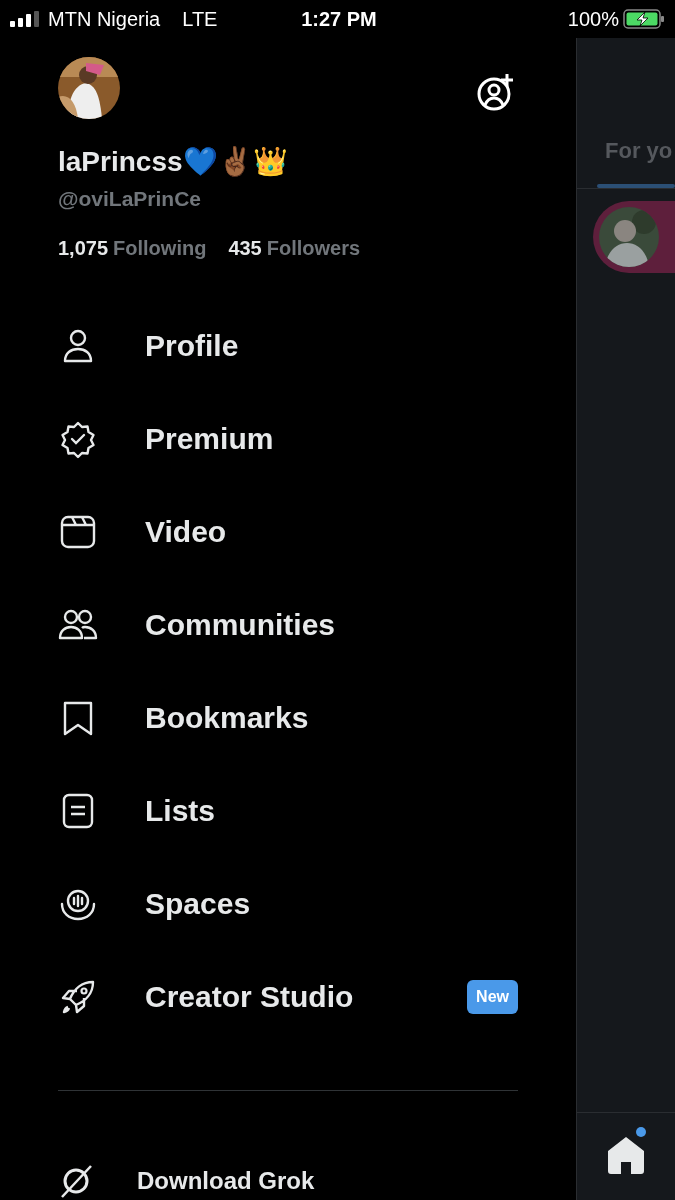 This screenshot has width=675, height=1200. What do you see at coordinates (192, 345) in the screenshot?
I see `menu-item: Profile` at bounding box center [192, 345].